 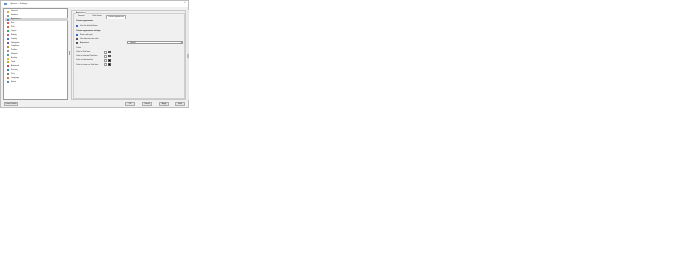 What do you see at coordinates (133, 43) in the screenshot?
I see `adjustment-combo-value: Default` at bounding box center [133, 43].